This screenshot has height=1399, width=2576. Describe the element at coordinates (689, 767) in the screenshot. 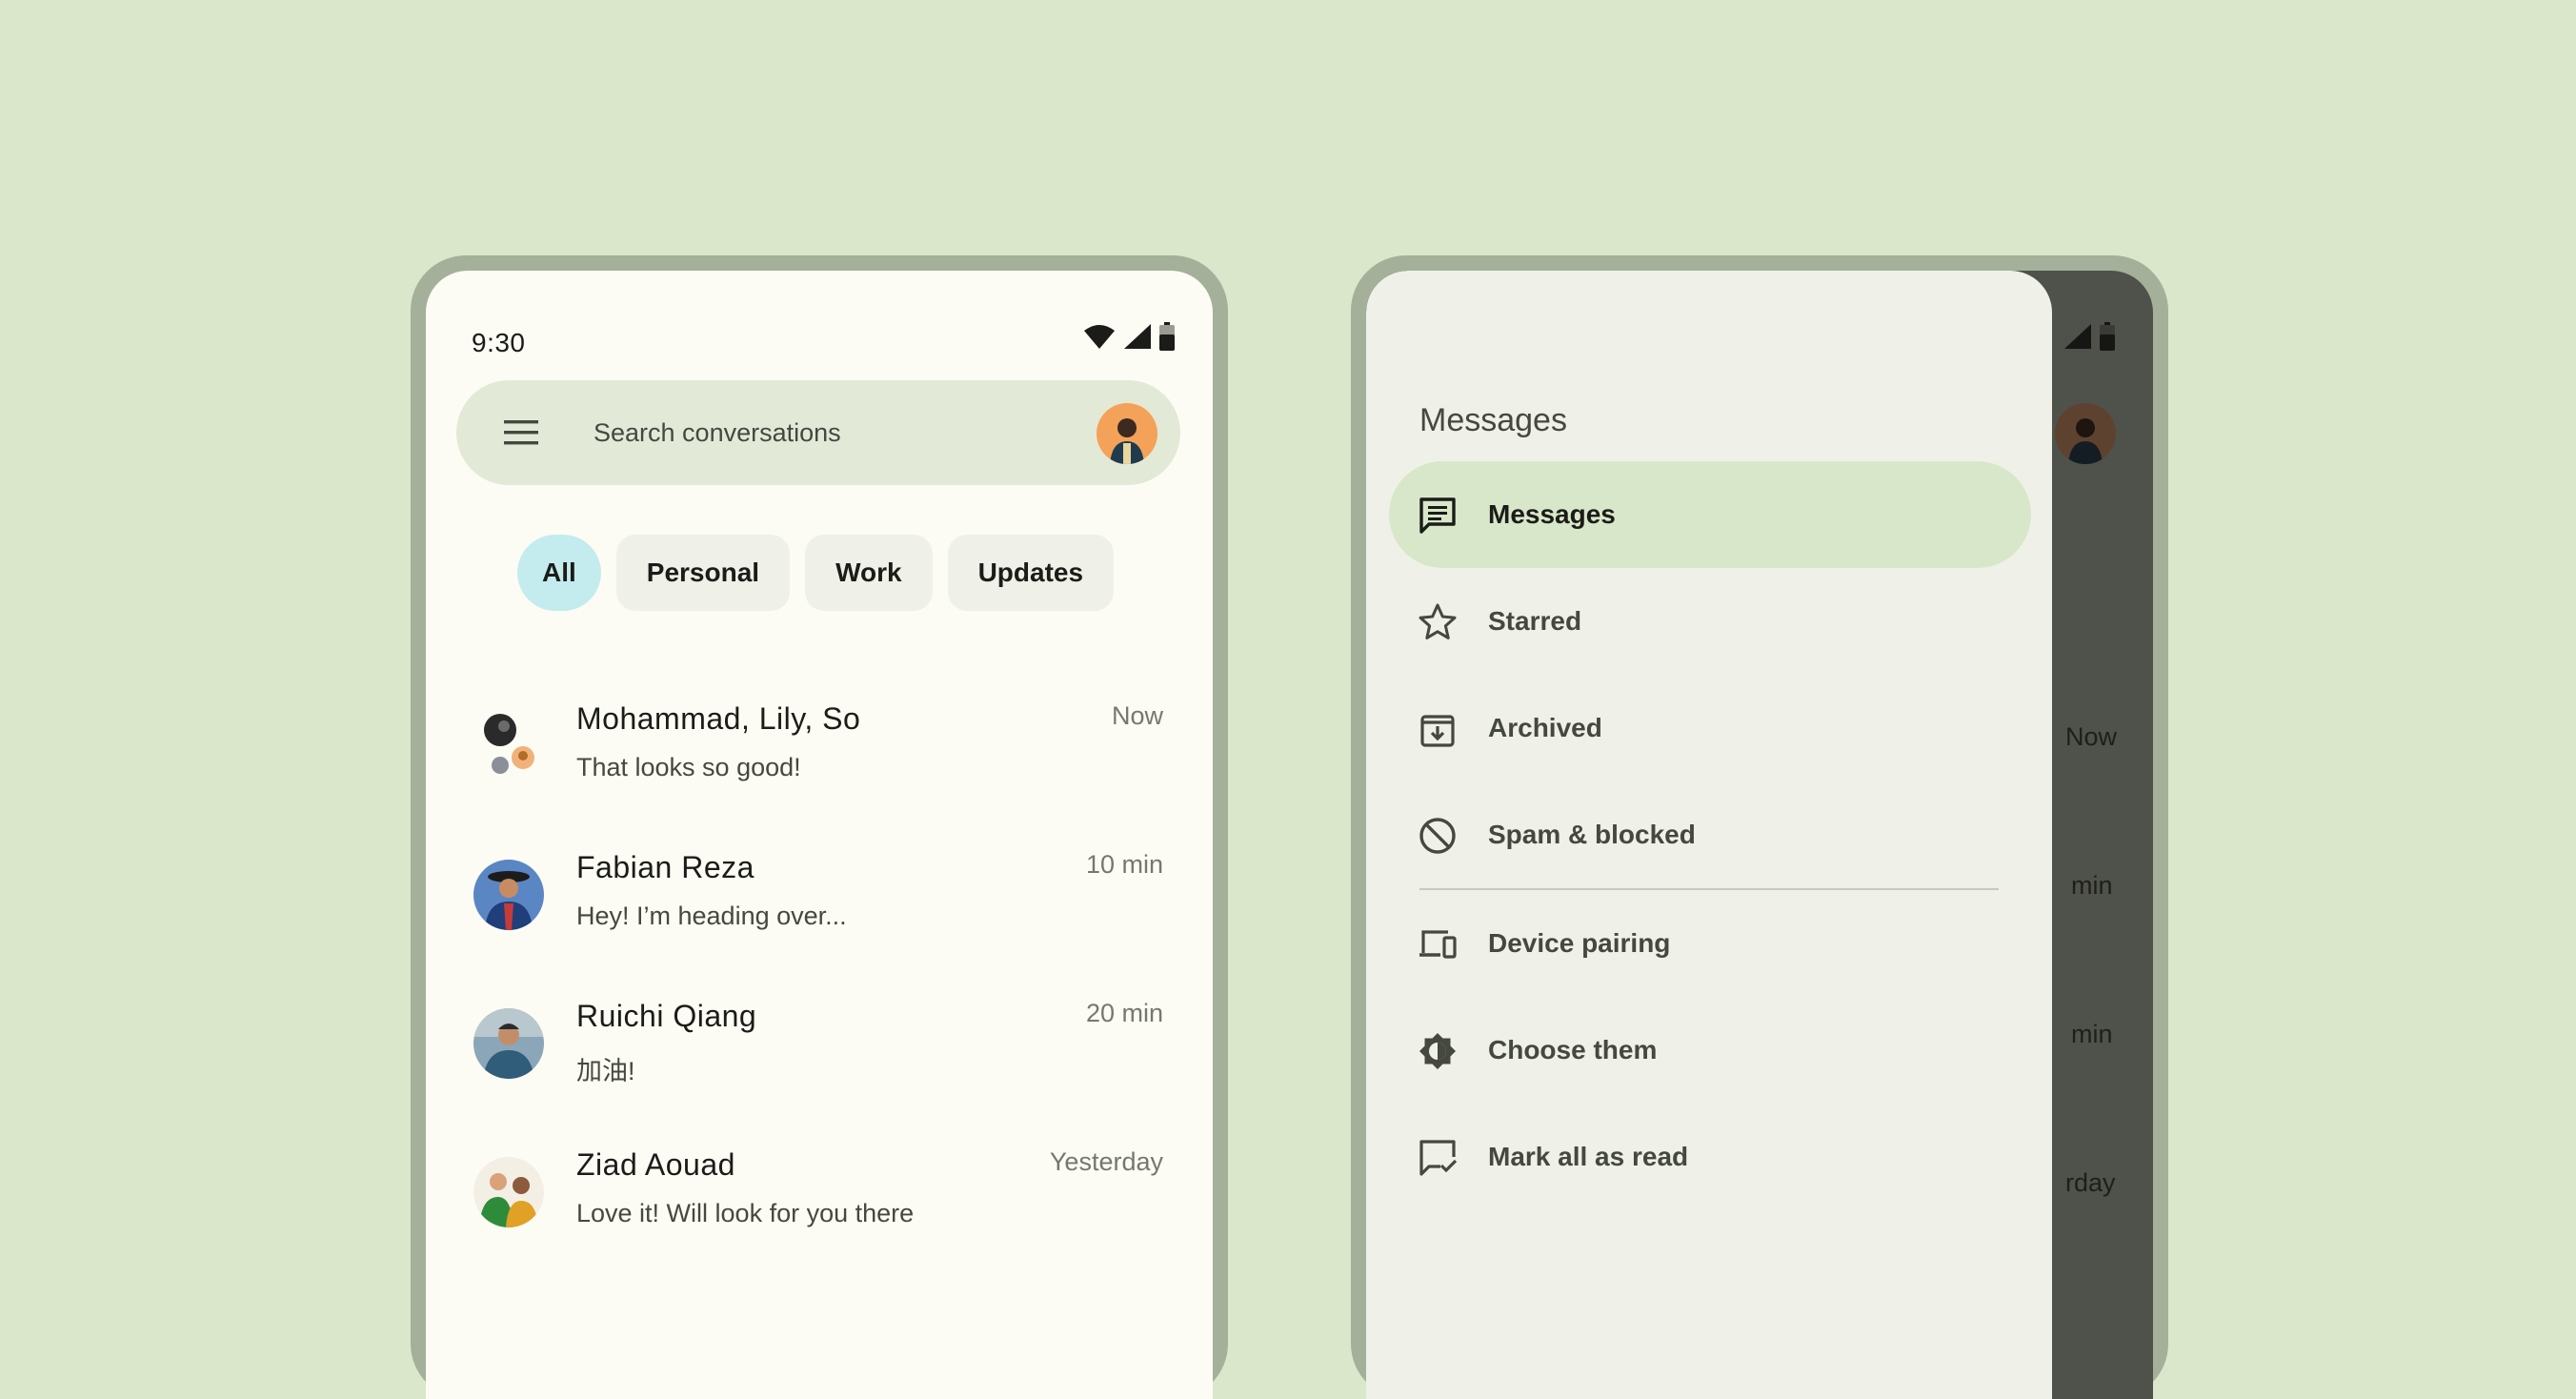

I see `conversation-preview: That looks so good!` at that location.